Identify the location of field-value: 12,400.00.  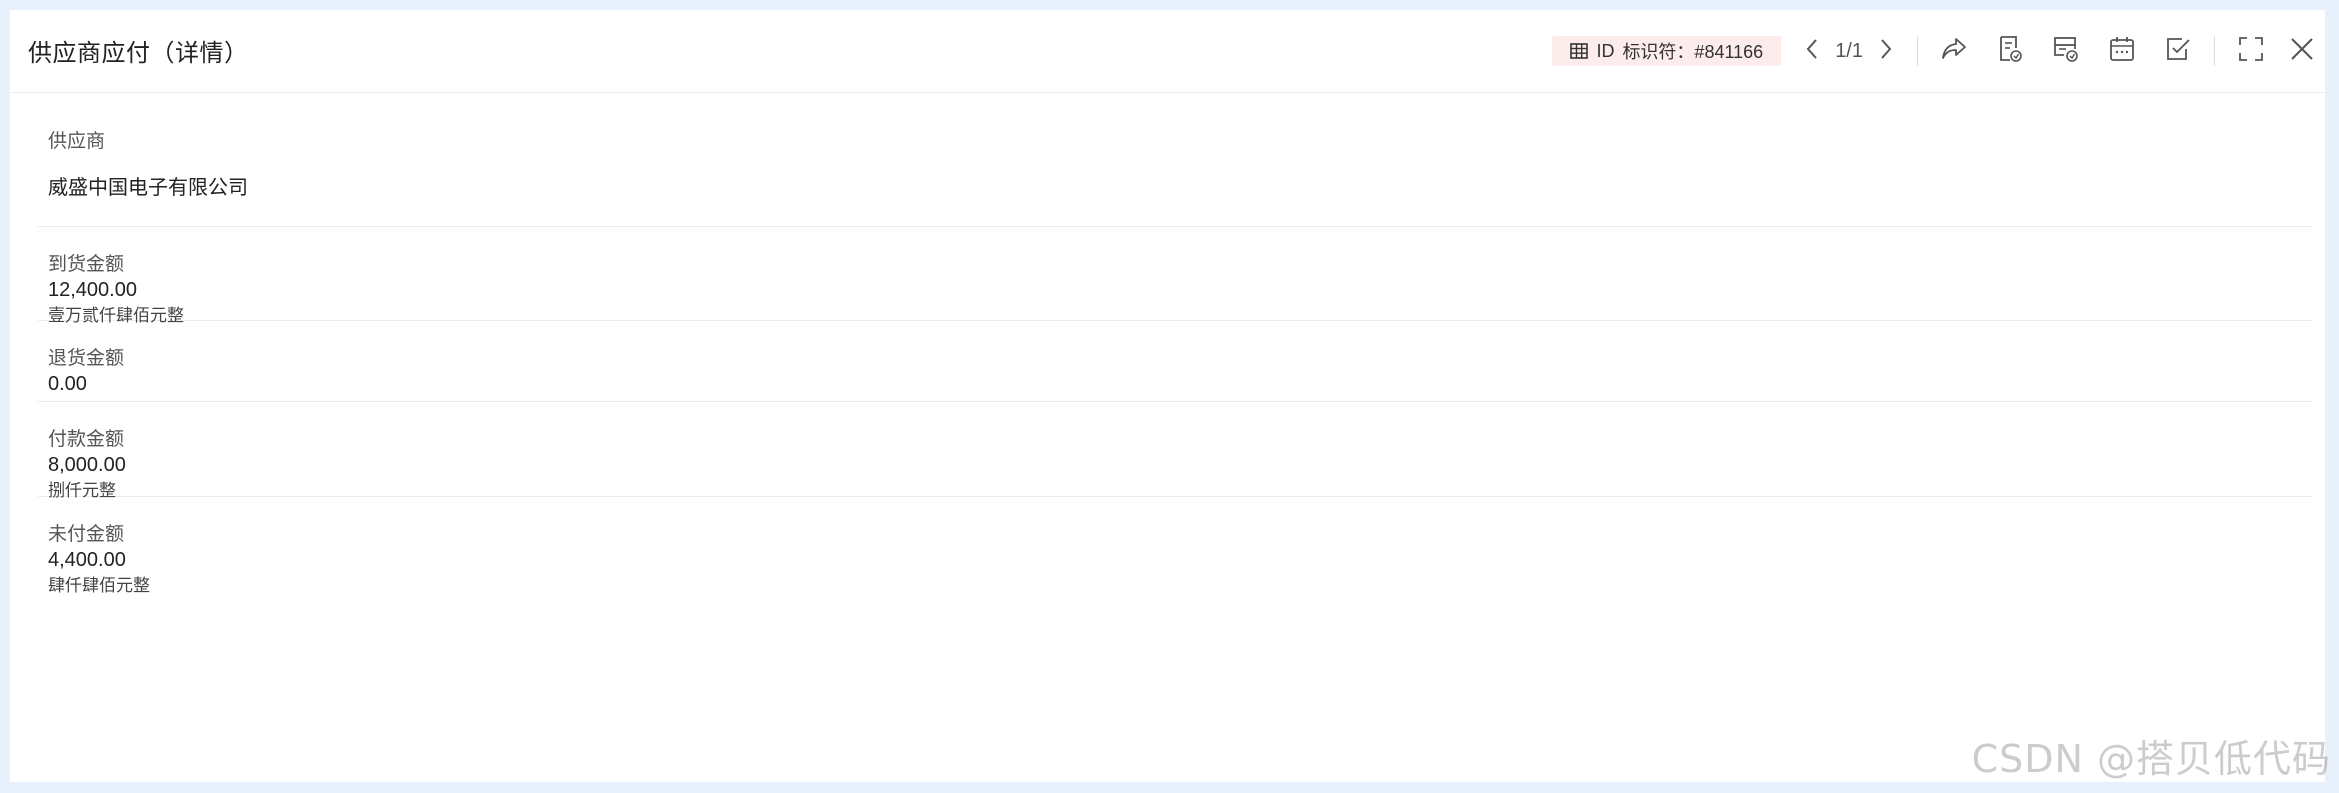
(92, 290).